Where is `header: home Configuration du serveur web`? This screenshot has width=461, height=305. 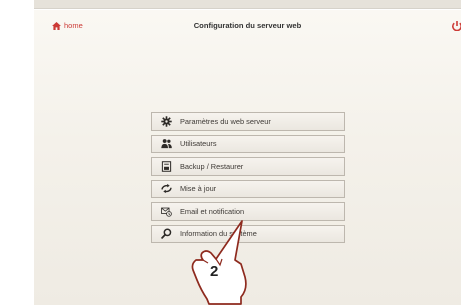 header: home Configuration du serveur web is located at coordinates (247, 24).